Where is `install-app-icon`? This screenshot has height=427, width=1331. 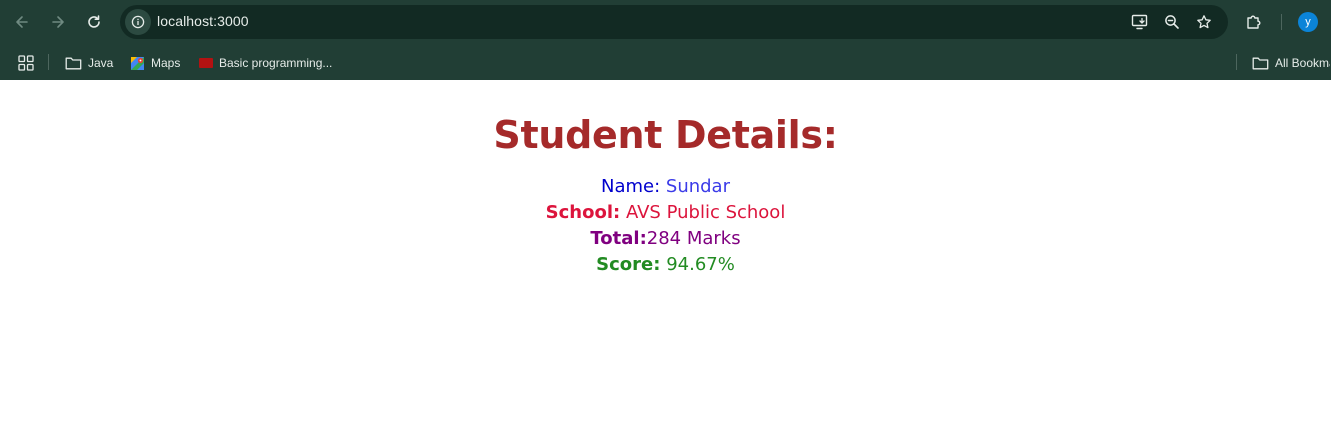 install-app-icon is located at coordinates (1139, 22).